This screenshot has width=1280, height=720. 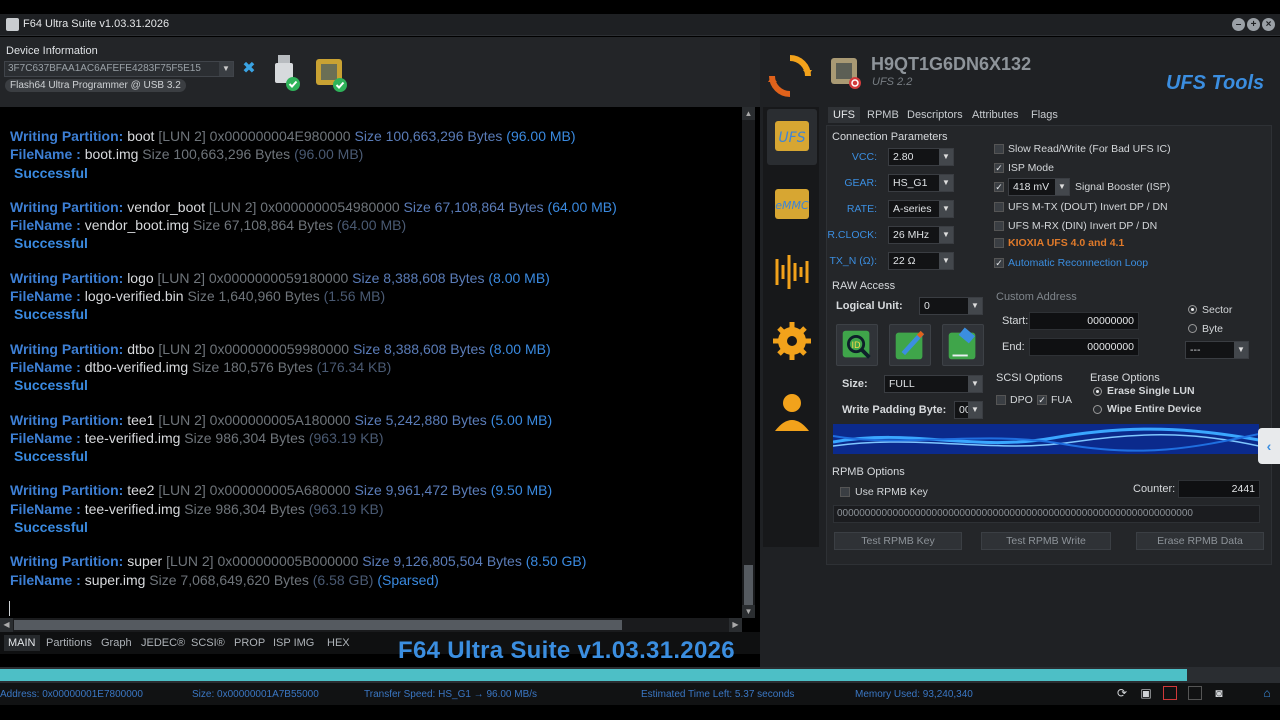 What do you see at coordinates (1013, 347) in the screenshot?
I see `end-label: End:` at bounding box center [1013, 347].